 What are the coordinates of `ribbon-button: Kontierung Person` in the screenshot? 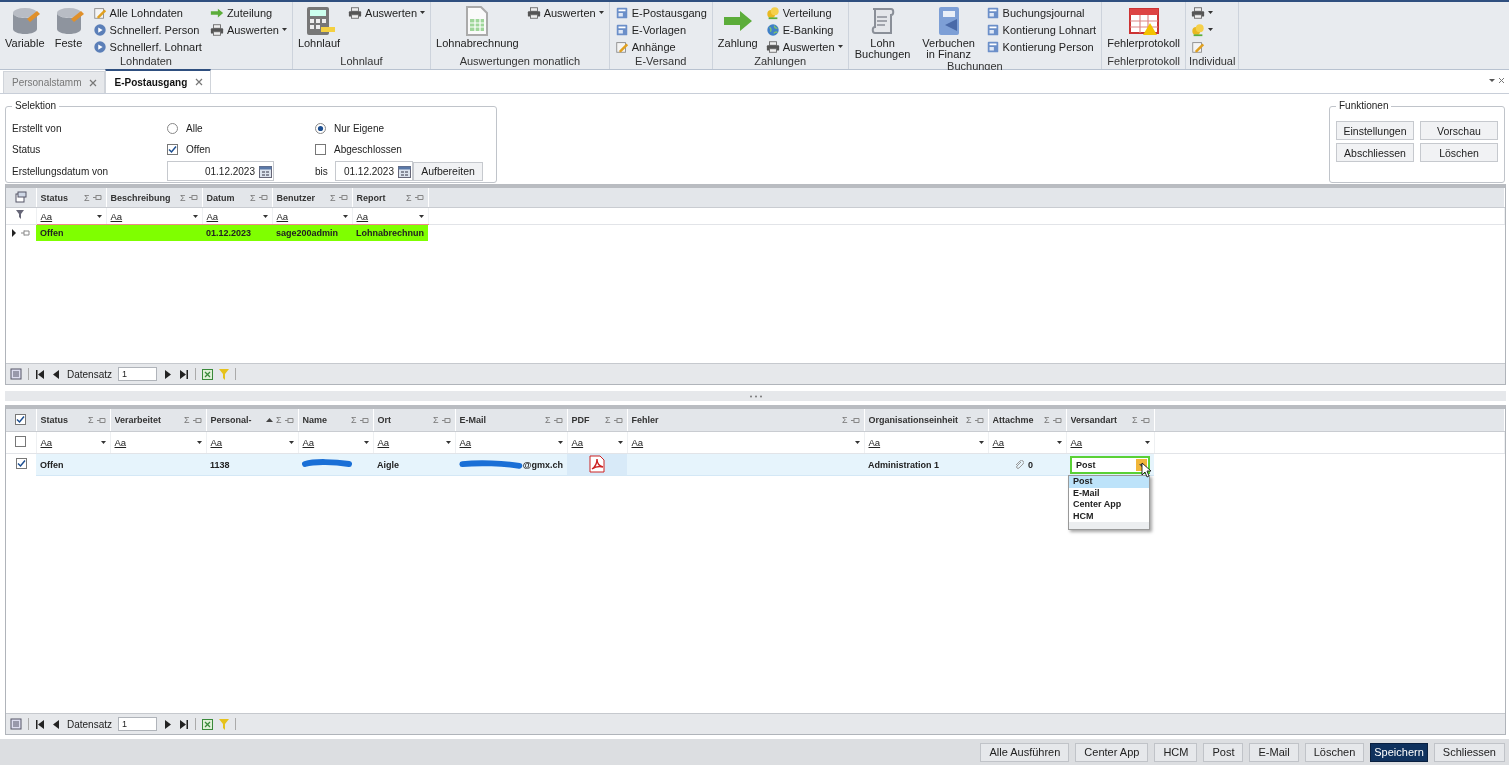 It's located at (1041, 46).